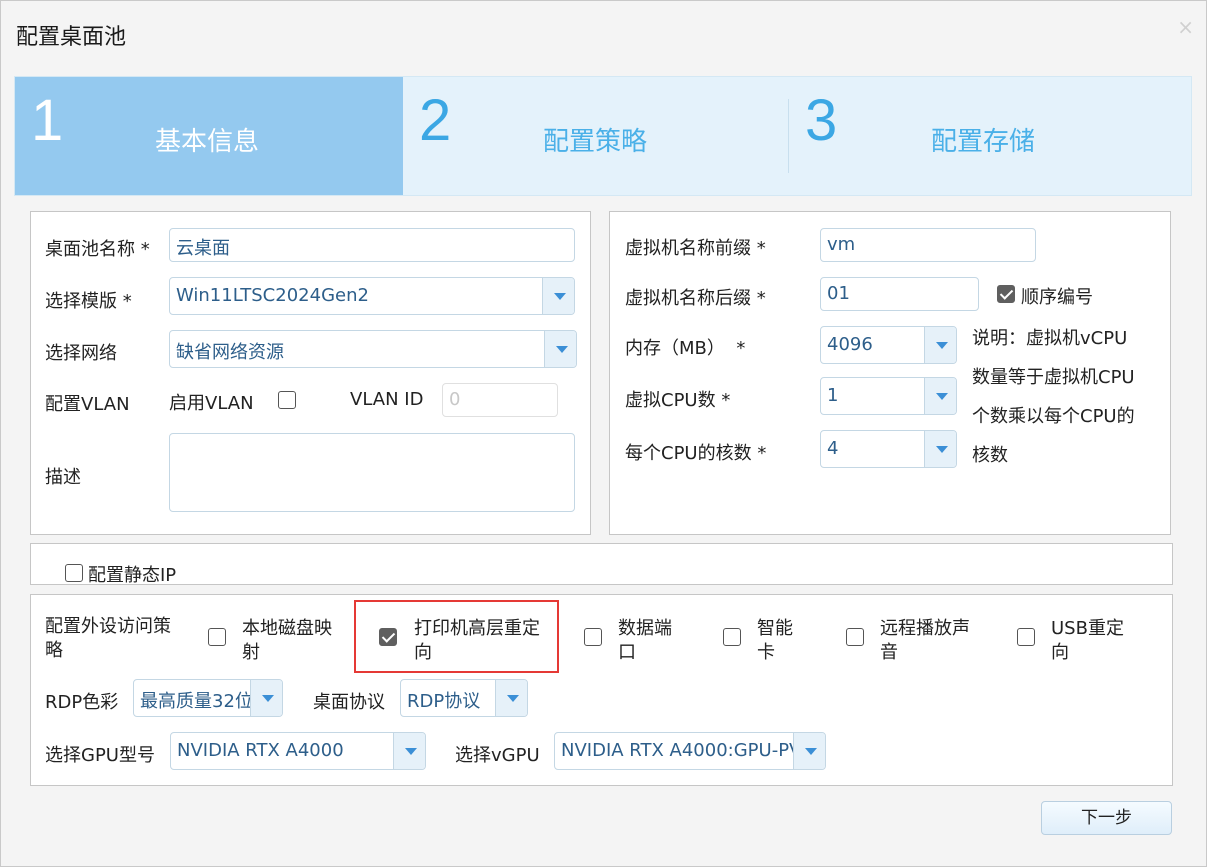 The height and width of the screenshot is (867, 1207). I want to click on template-label: 选择模版 *, so click(88, 301).